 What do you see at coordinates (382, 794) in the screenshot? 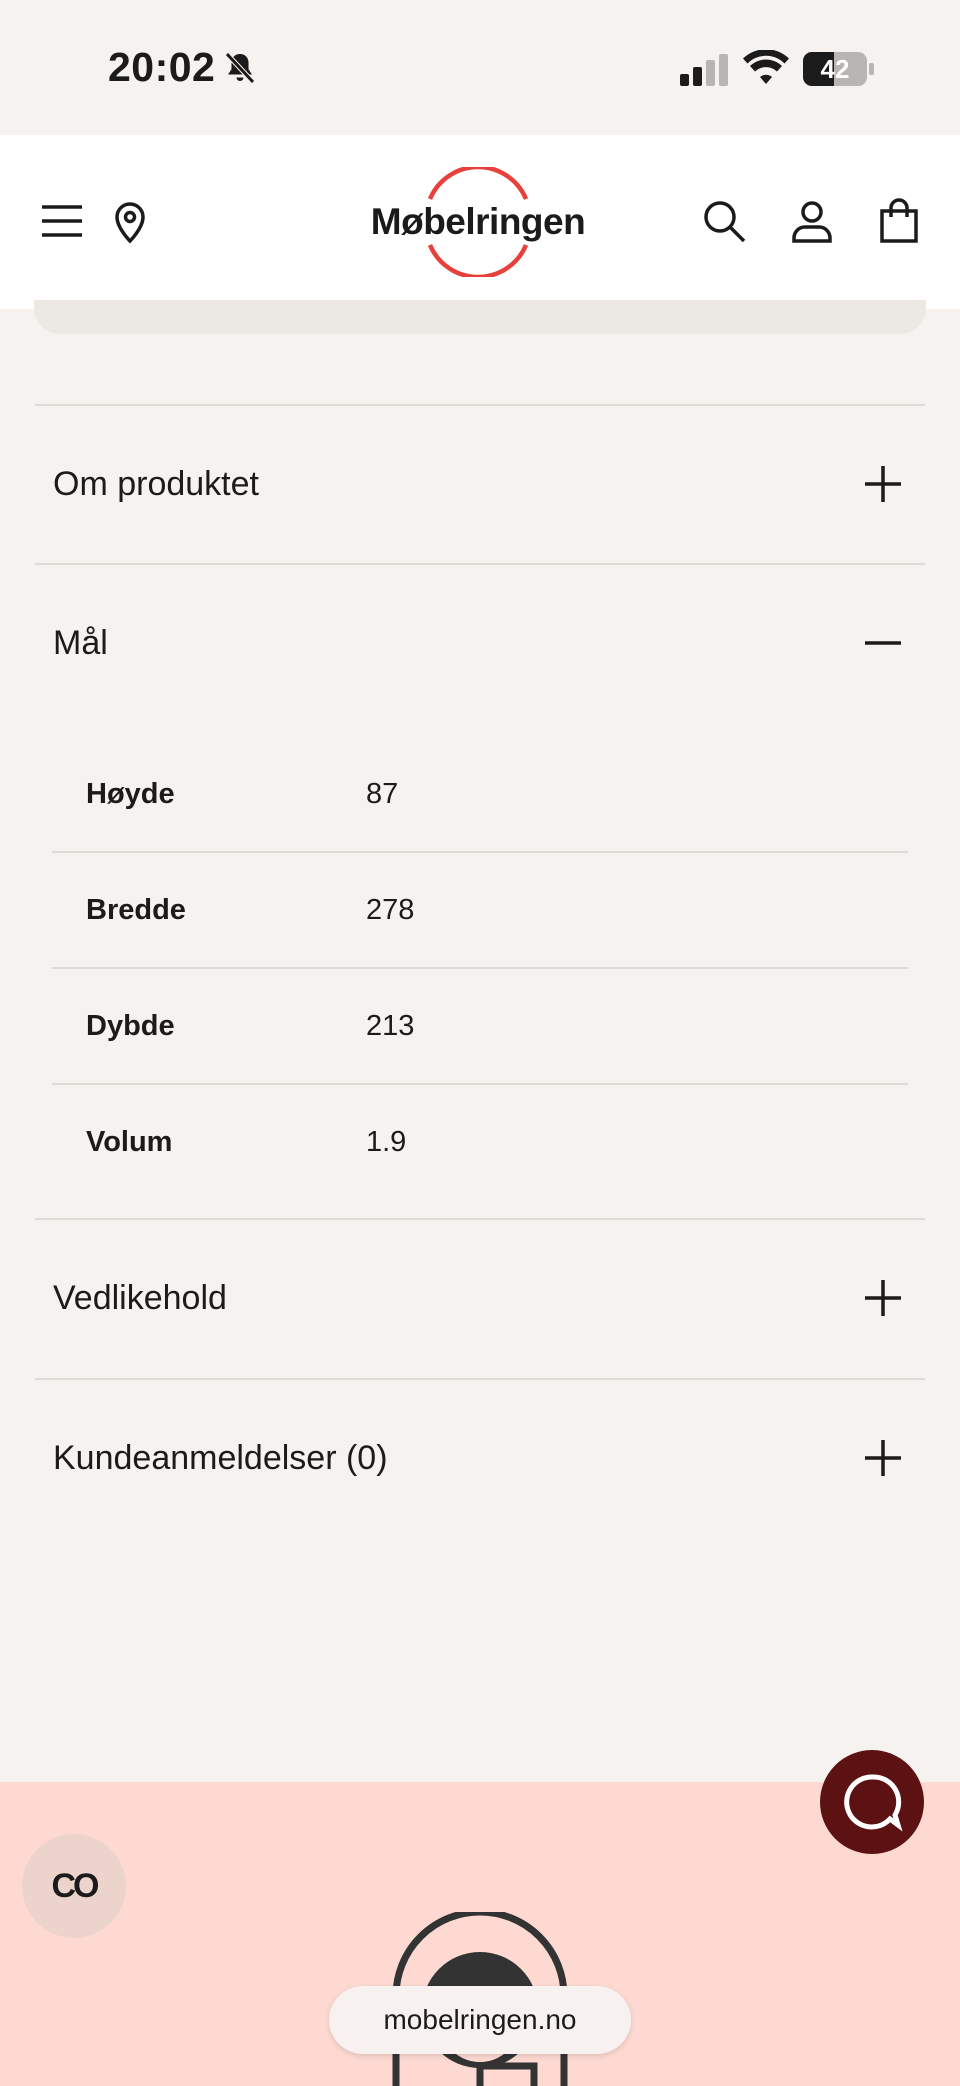
I see `dimension-value: 87` at bounding box center [382, 794].